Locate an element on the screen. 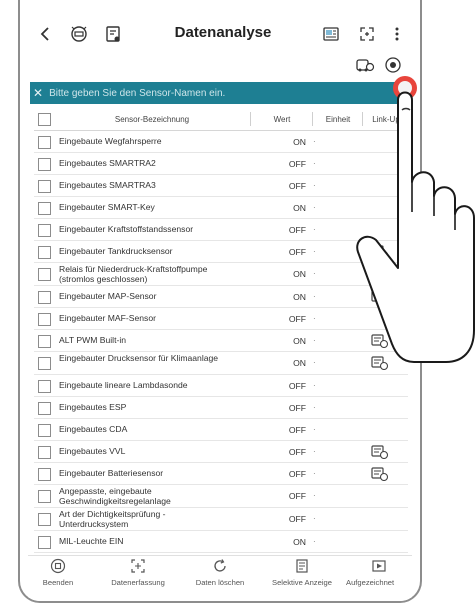 This screenshot has height=603, width=475. more-menu-button is located at coordinates (397, 34).